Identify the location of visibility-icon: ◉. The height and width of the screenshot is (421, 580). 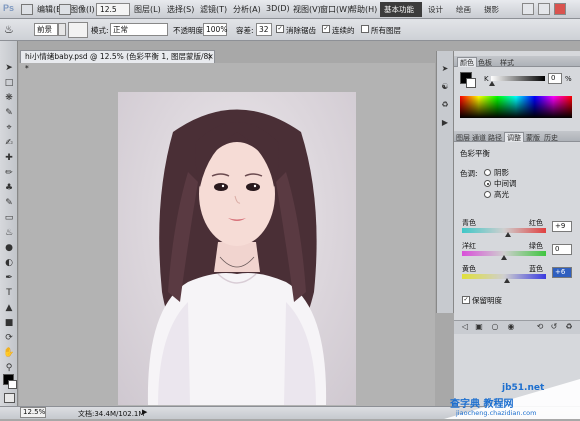
(511, 327).